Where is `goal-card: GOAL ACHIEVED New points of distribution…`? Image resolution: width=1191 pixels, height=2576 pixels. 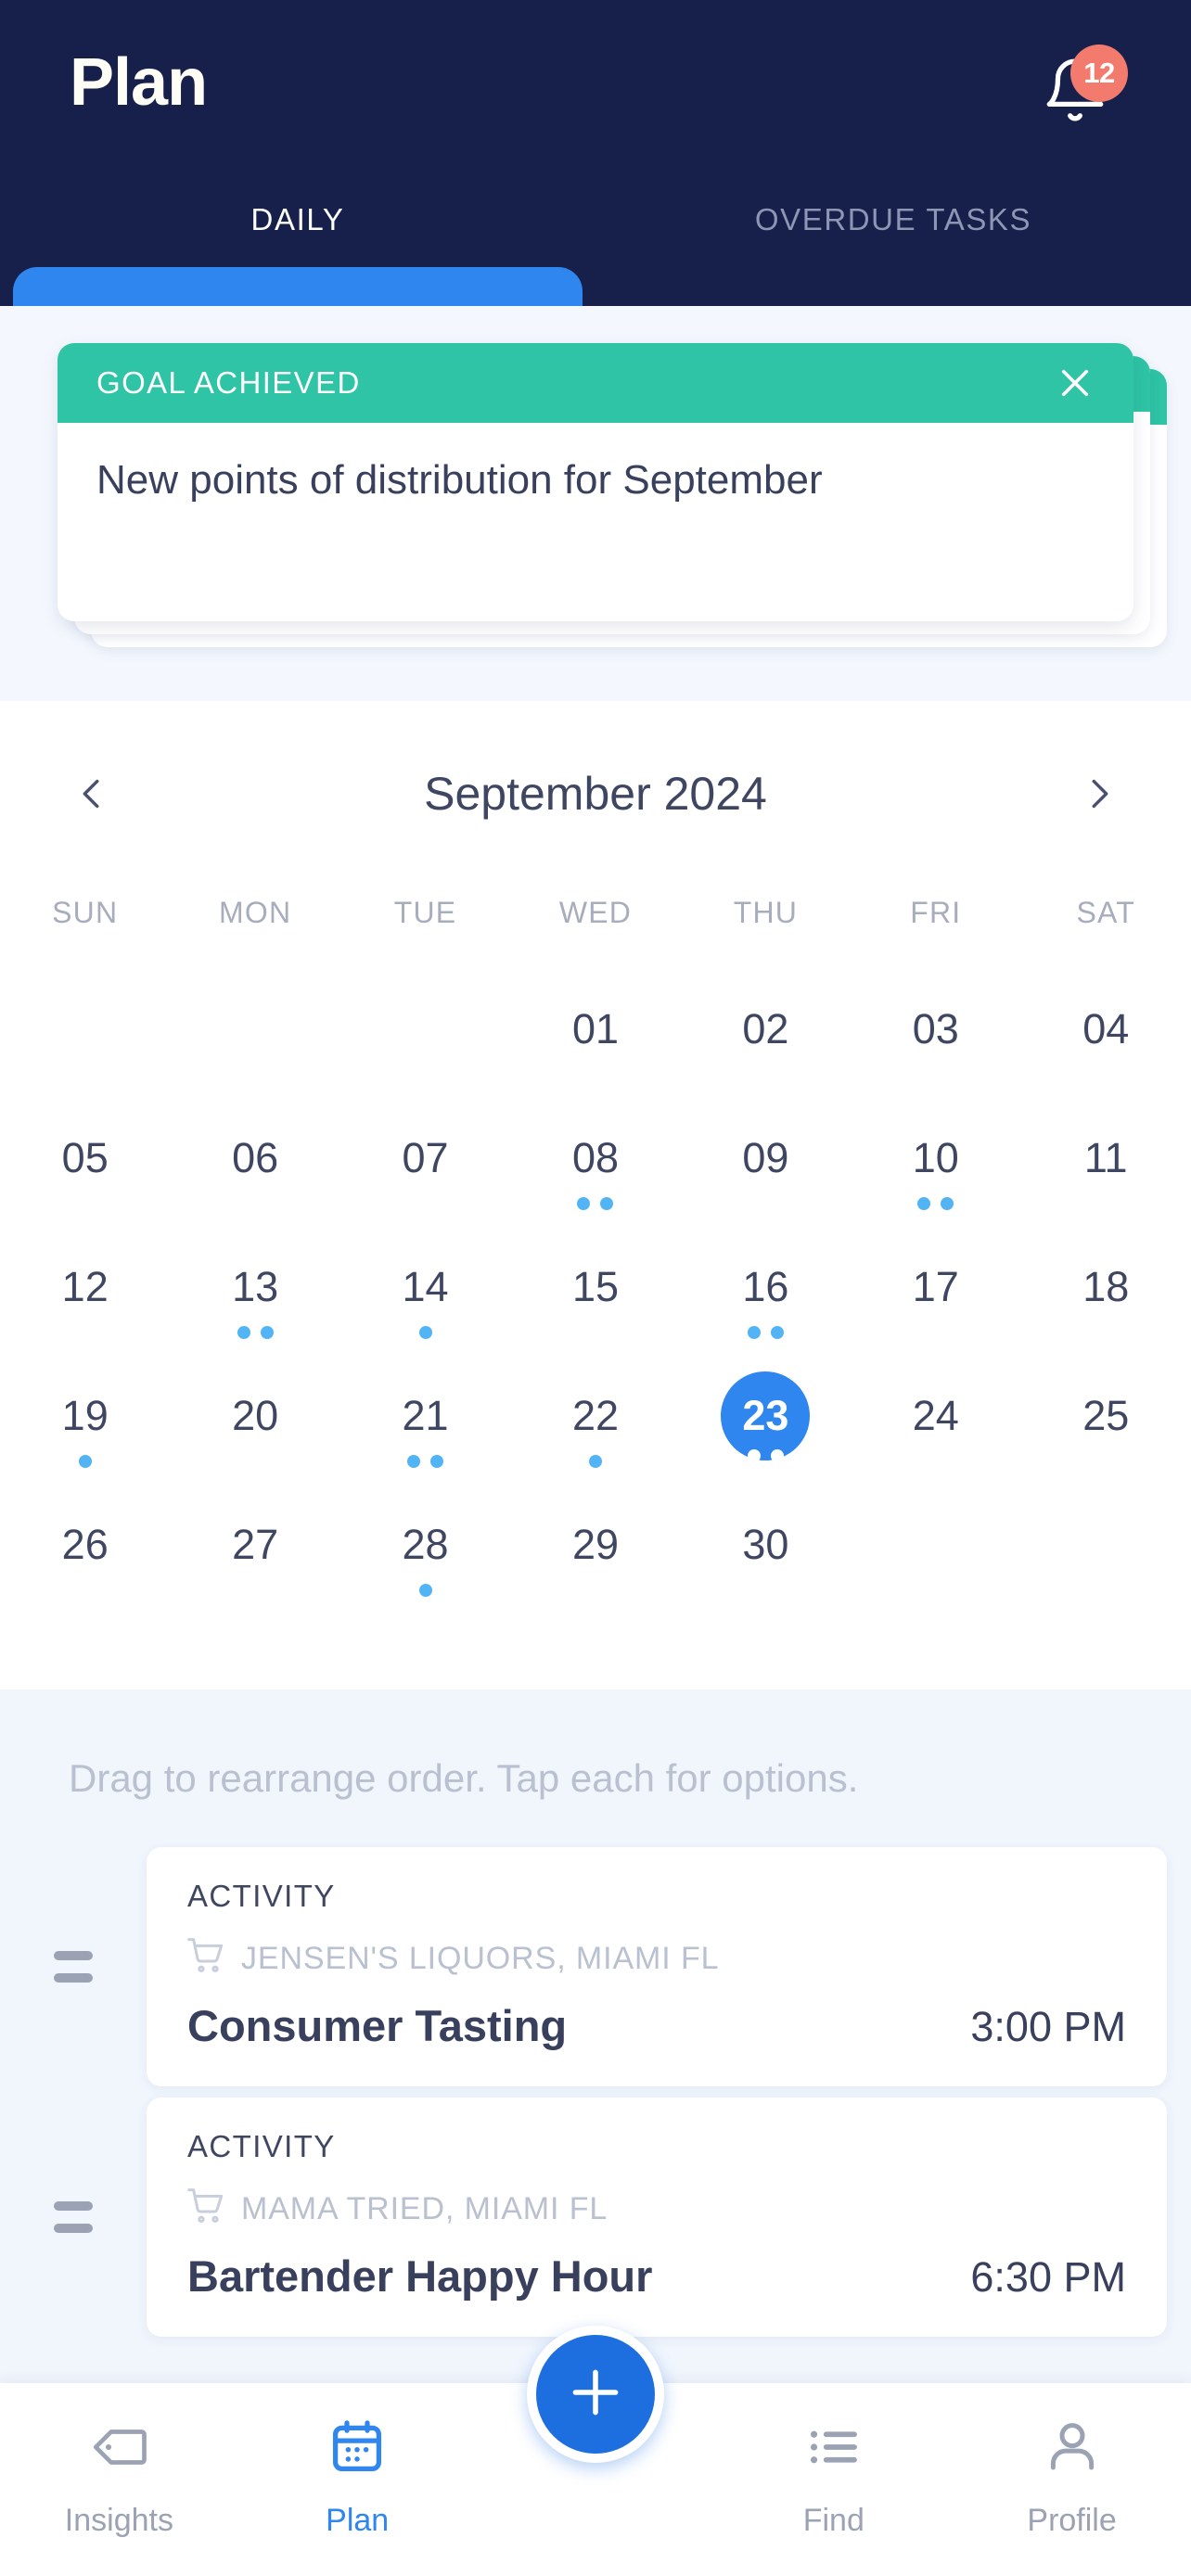 goal-card: GOAL ACHIEVED New points of distribution… is located at coordinates (595, 482).